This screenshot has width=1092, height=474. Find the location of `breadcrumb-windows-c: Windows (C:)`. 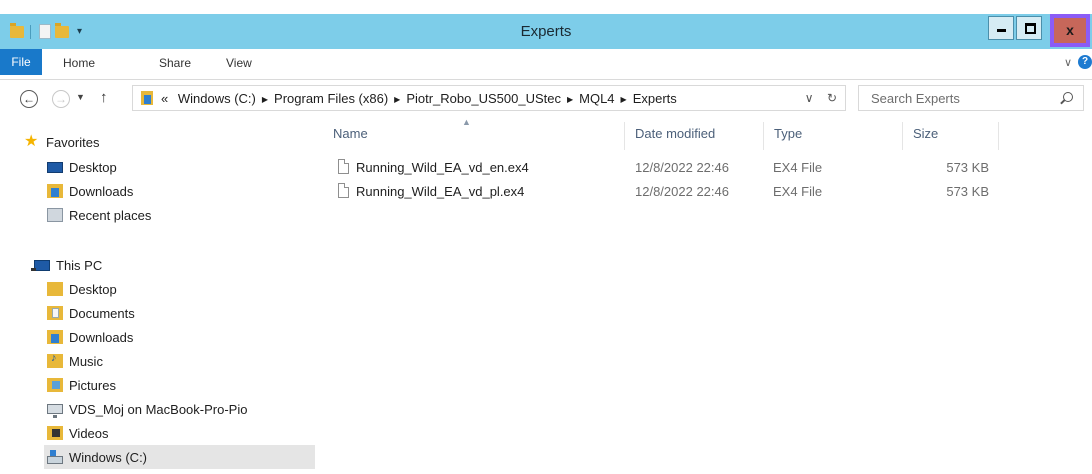

breadcrumb-windows-c: Windows (C:) is located at coordinates (217, 98).